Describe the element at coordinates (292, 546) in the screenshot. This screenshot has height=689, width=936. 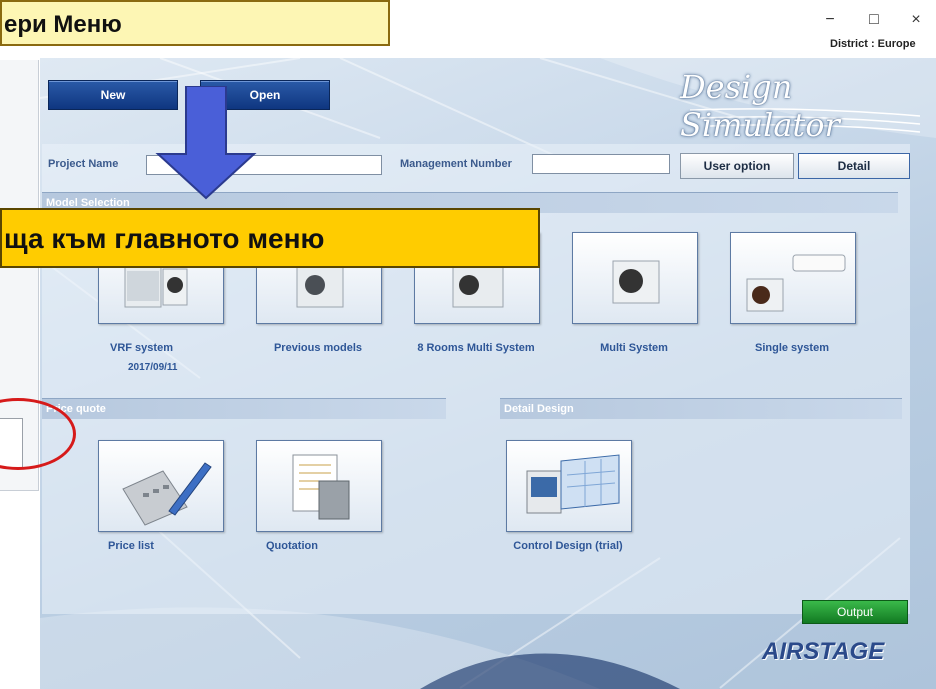
I see `quotation-label: Quotation` at that location.